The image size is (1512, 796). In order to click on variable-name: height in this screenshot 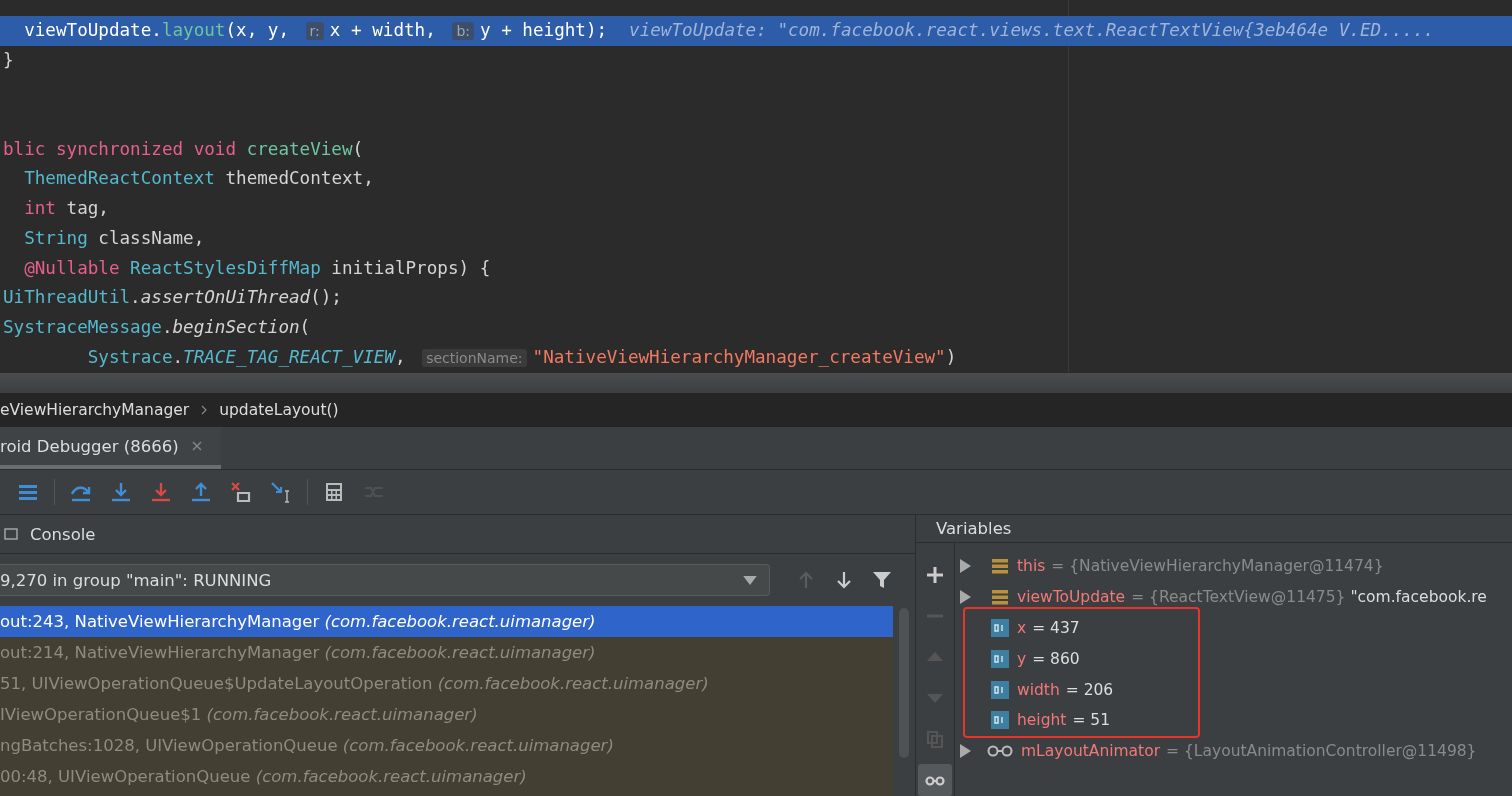, I will do `click(1042, 720)`.